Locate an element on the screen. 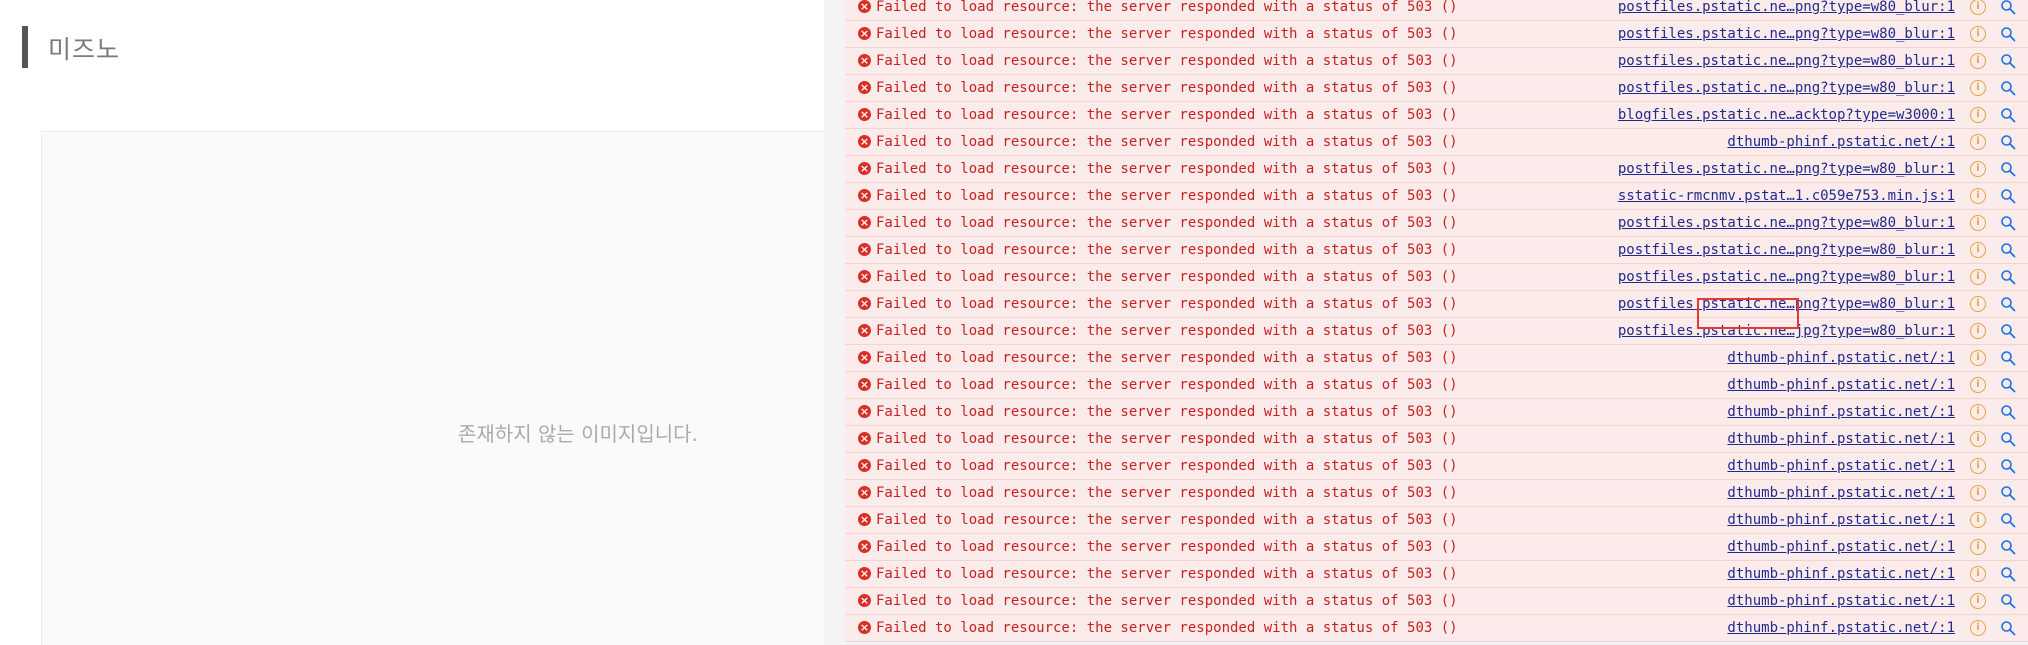 This screenshot has width=2028, height=645. source-link: postfiles.pstatic.ne…jpg?type=w80_blur:1 is located at coordinates (1786, 331).